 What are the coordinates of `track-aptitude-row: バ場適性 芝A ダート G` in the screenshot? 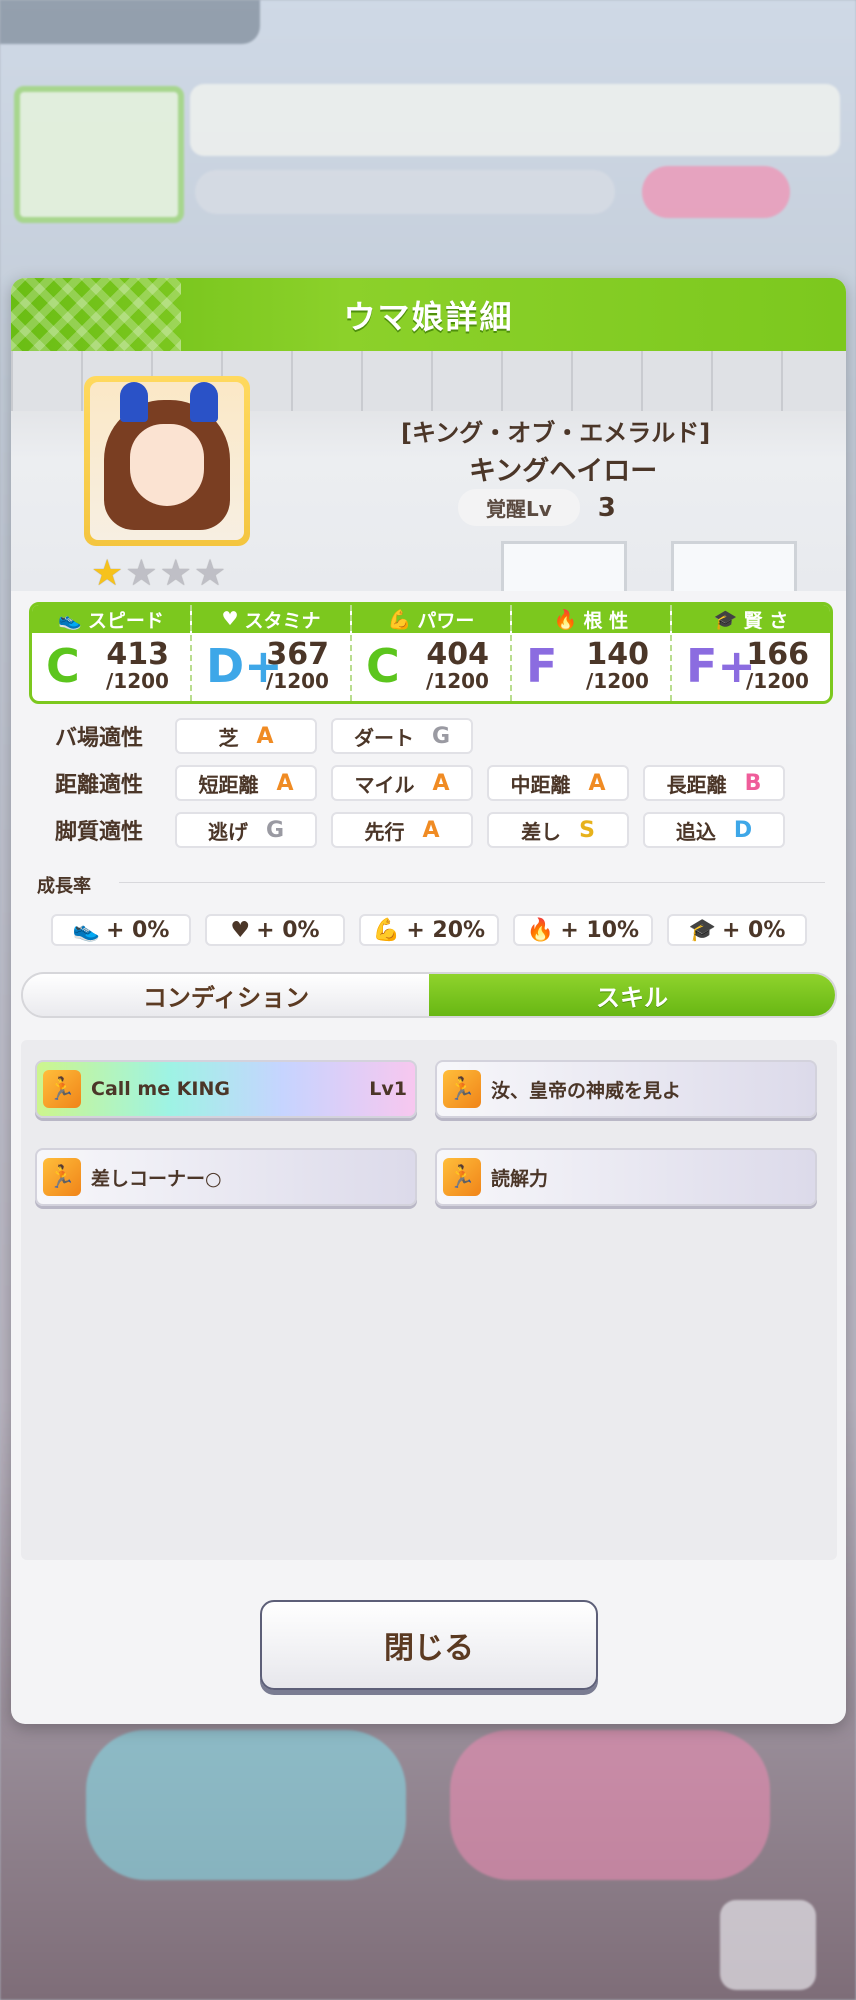 It's located at (261, 736).